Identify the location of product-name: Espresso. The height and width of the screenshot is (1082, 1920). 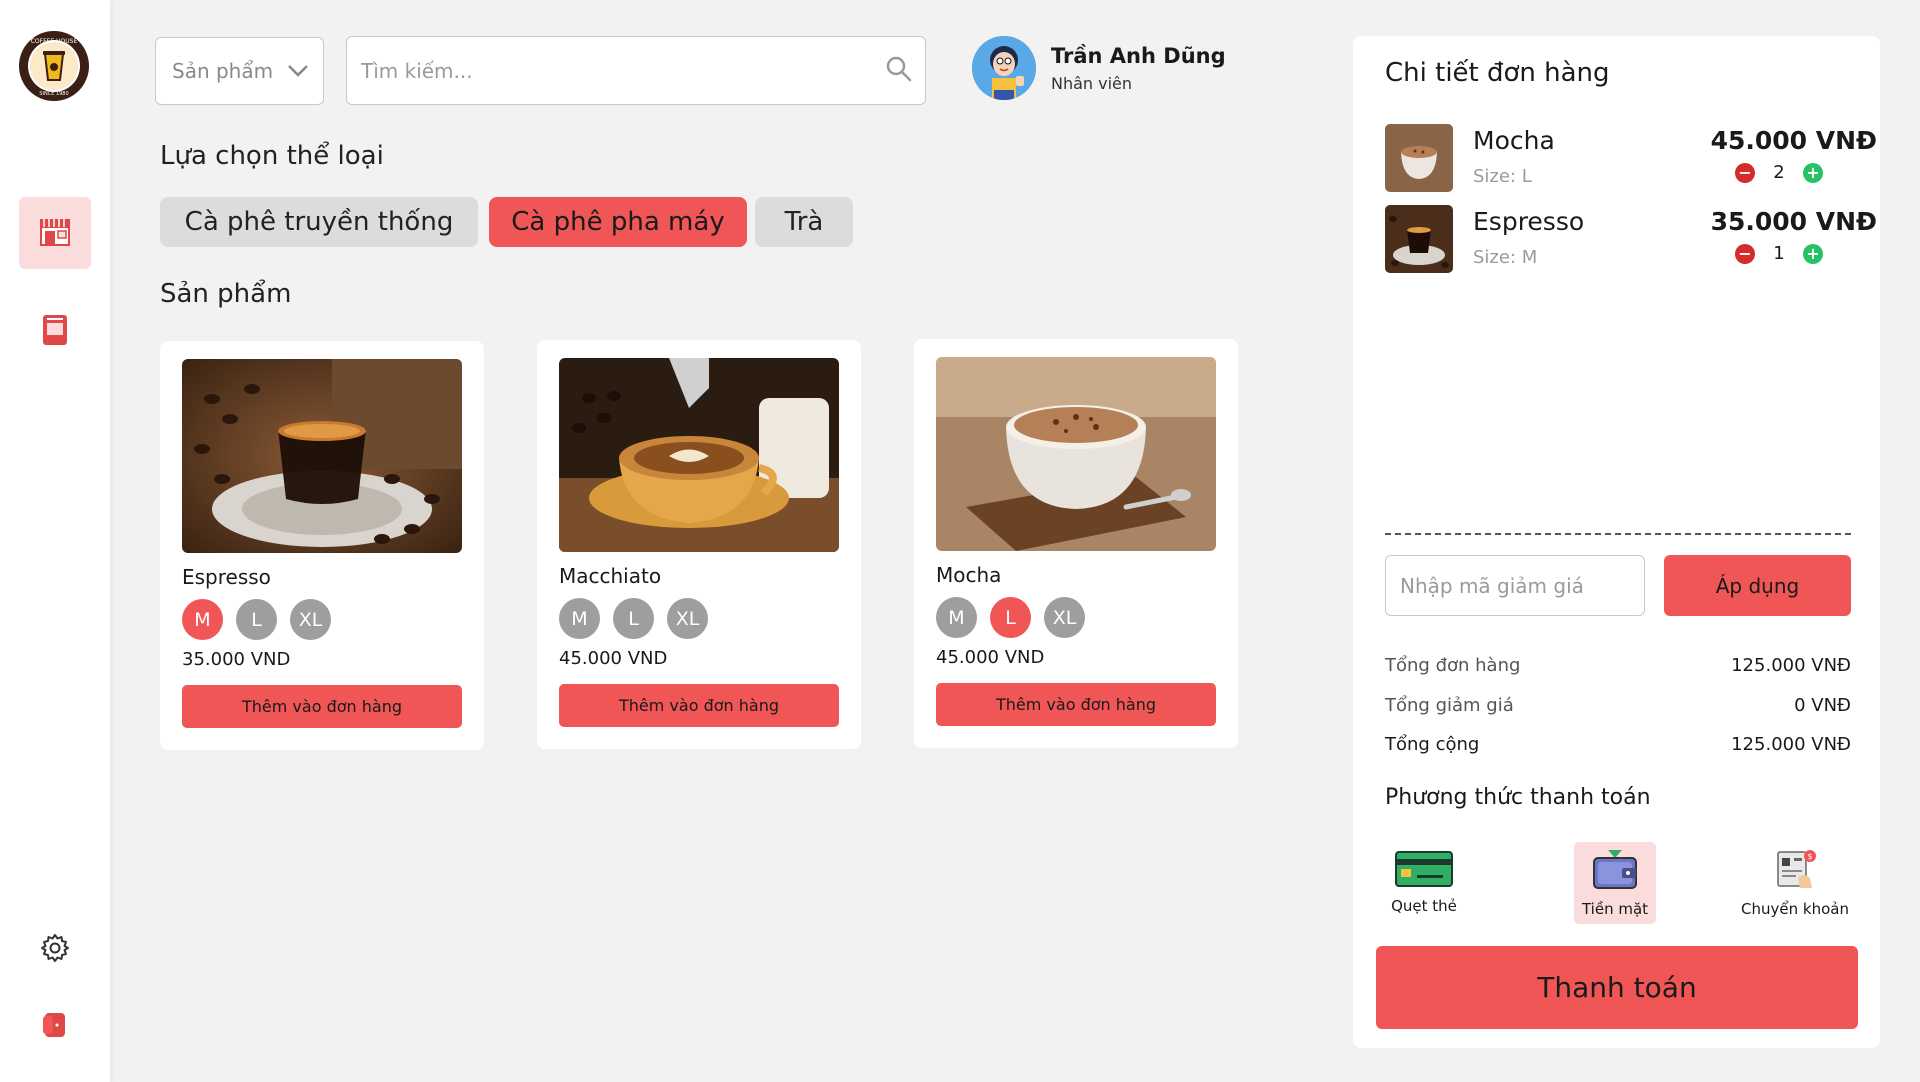
(226, 577).